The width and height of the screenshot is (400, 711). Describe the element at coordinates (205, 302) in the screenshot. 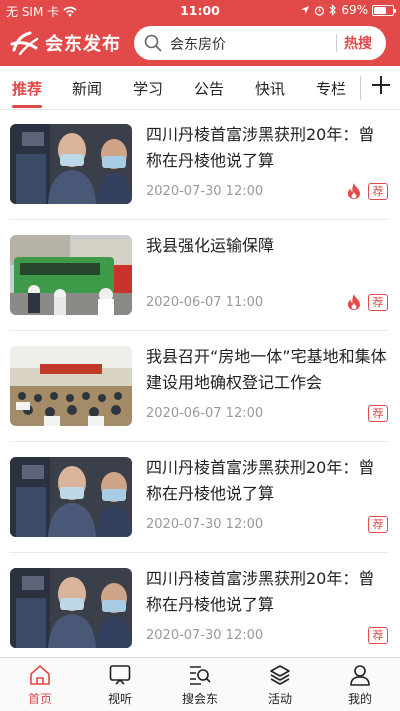

I see `news-date: 2020-06-07 11:00` at that location.